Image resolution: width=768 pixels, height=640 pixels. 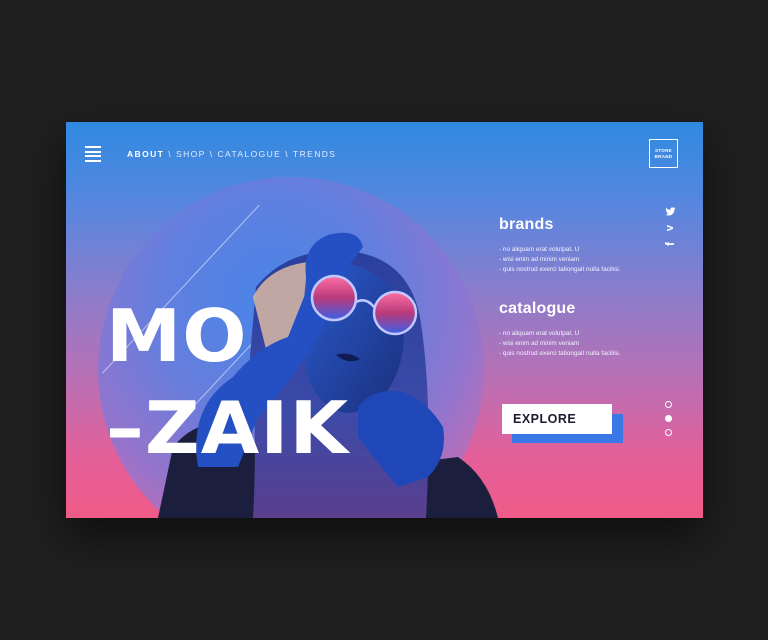 I want to click on logo-line-brand: BRAND, so click(x=663, y=156).